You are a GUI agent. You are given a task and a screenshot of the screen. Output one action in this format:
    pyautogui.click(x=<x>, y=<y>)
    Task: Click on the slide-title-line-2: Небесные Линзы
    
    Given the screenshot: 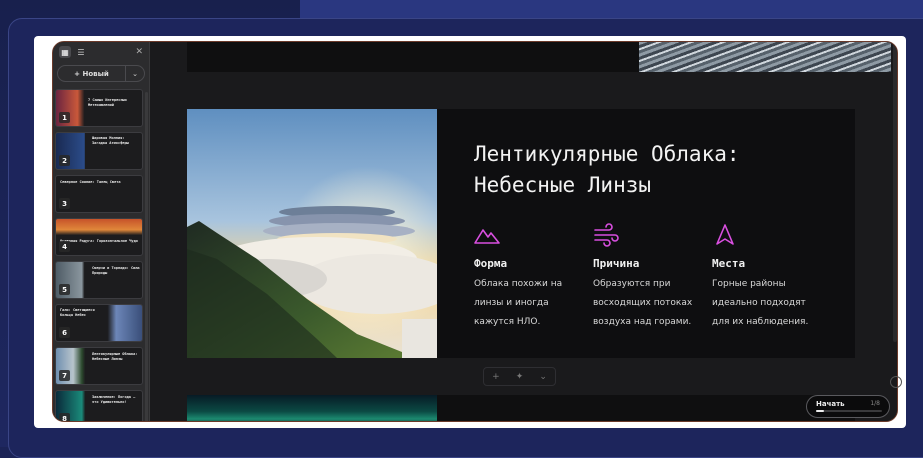 What is the action you would take?
    pyautogui.click(x=563, y=185)
    